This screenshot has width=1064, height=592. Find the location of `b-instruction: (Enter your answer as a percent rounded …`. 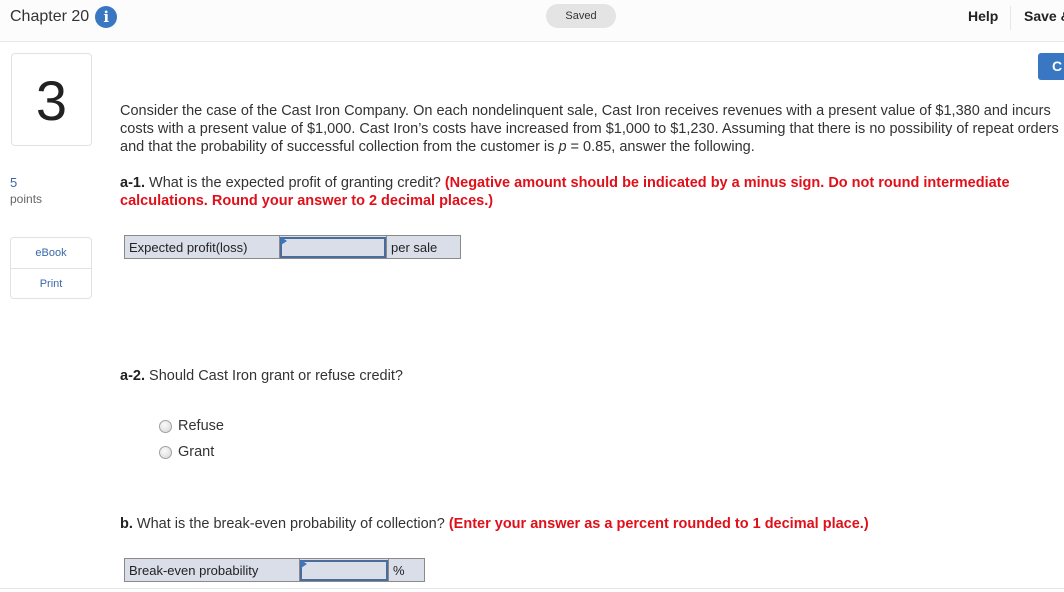

b-instruction: (Enter your answer as a percent rounded … is located at coordinates (658, 524).